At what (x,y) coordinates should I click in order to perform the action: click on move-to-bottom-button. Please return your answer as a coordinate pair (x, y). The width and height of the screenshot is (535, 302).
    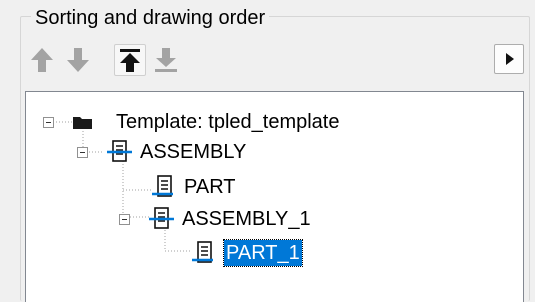
    Looking at the image, I should click on (166, 60).